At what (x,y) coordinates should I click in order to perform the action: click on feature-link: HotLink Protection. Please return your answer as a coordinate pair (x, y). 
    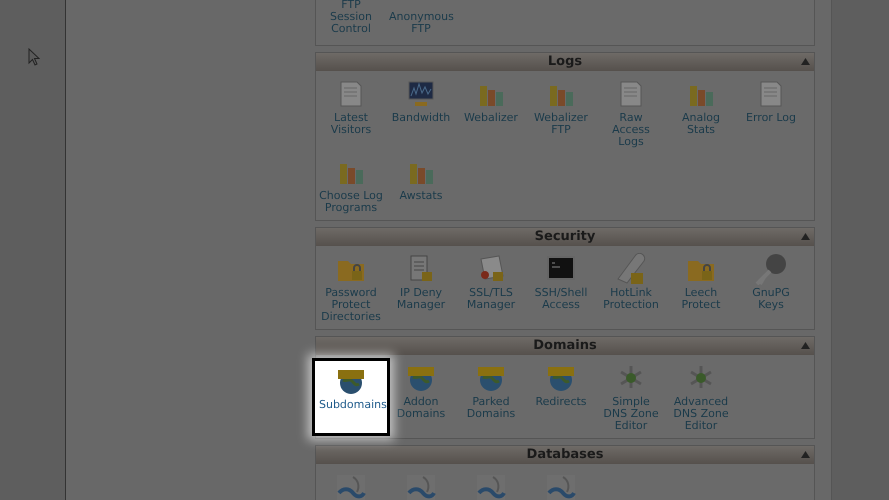
    Looking at the image, I should click on (631, 288).